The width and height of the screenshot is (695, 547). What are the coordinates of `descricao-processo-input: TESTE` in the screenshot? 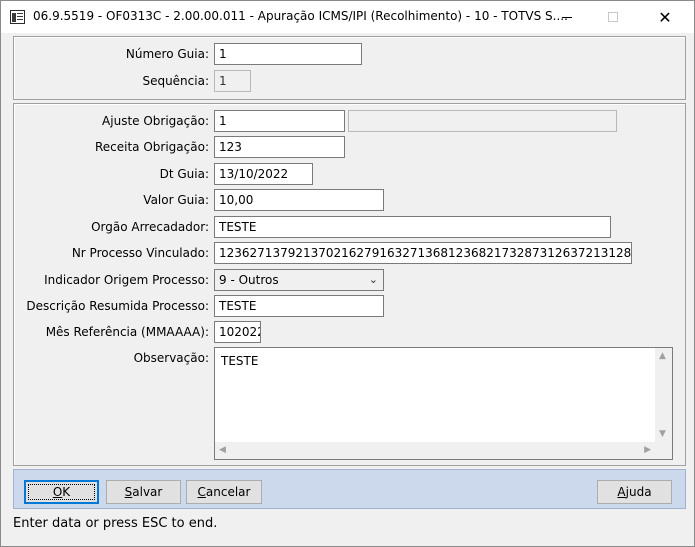 It's located at (299, 306).